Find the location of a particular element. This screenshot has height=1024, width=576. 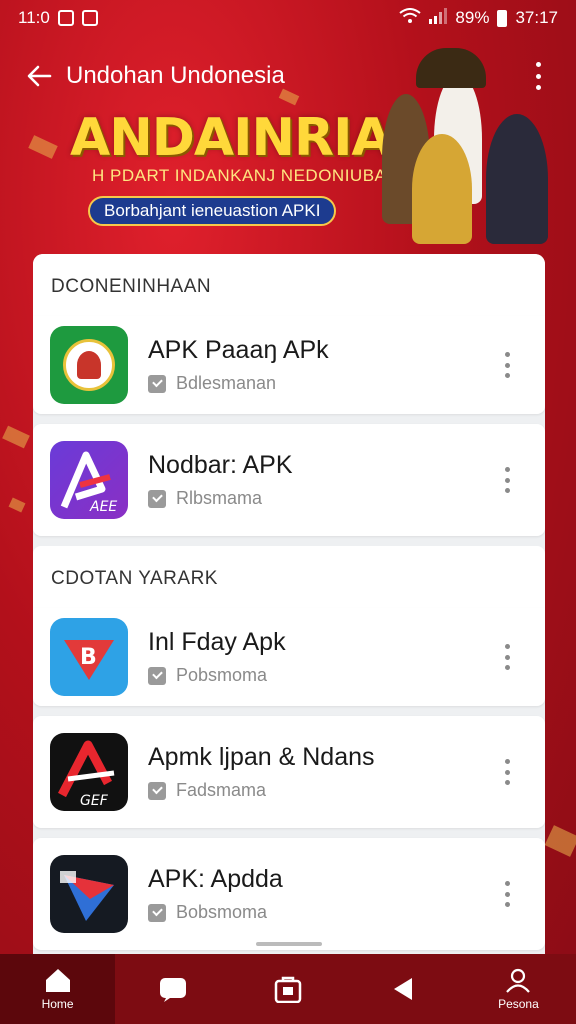

nav-profile-label: Pesona is located at coordinates (518, 1004).